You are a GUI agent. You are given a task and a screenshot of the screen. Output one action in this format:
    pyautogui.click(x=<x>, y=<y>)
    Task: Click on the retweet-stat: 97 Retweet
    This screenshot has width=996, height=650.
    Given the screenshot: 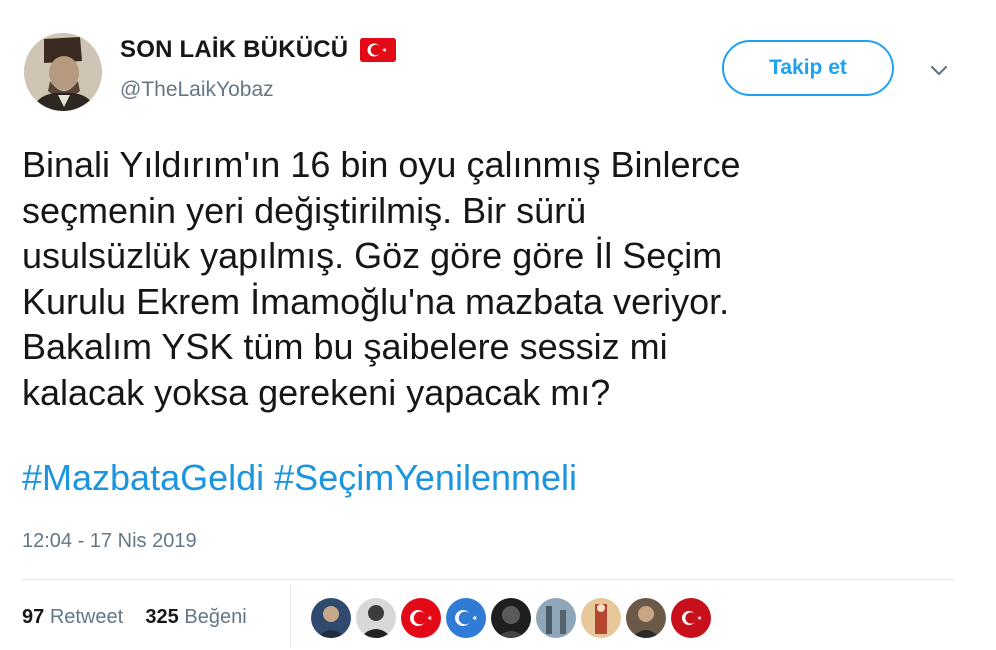 What is the action you would take?
    pyautogui.click(x=72, y=617)
    